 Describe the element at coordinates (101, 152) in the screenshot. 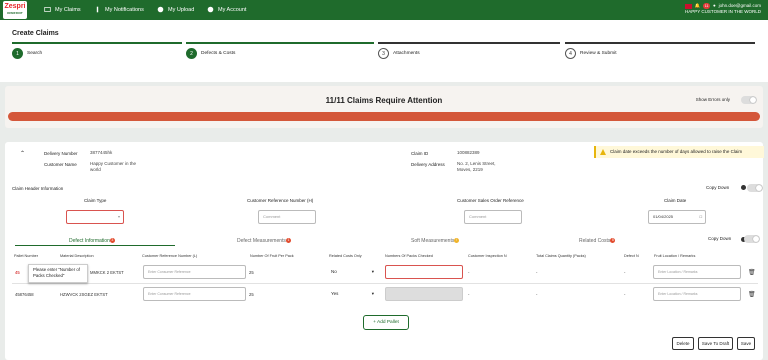

I see `delivery-number: 3877445hk` at that location.